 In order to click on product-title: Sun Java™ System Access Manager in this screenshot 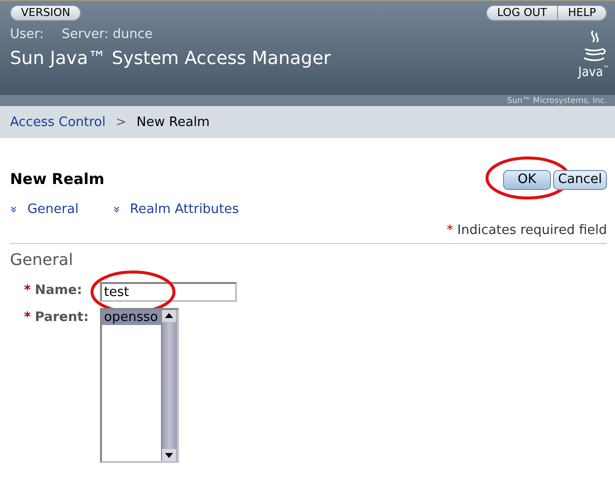, I will do `click(170, 58)`.